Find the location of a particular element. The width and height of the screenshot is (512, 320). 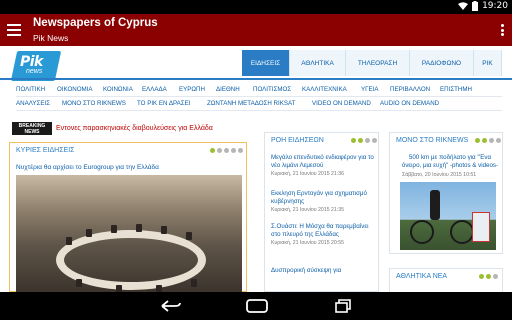

main-stories-heading: ΚΥΡΙΕΣ ΕΙΔΗΣΕΙΣ is located at coordinates (45, 150).